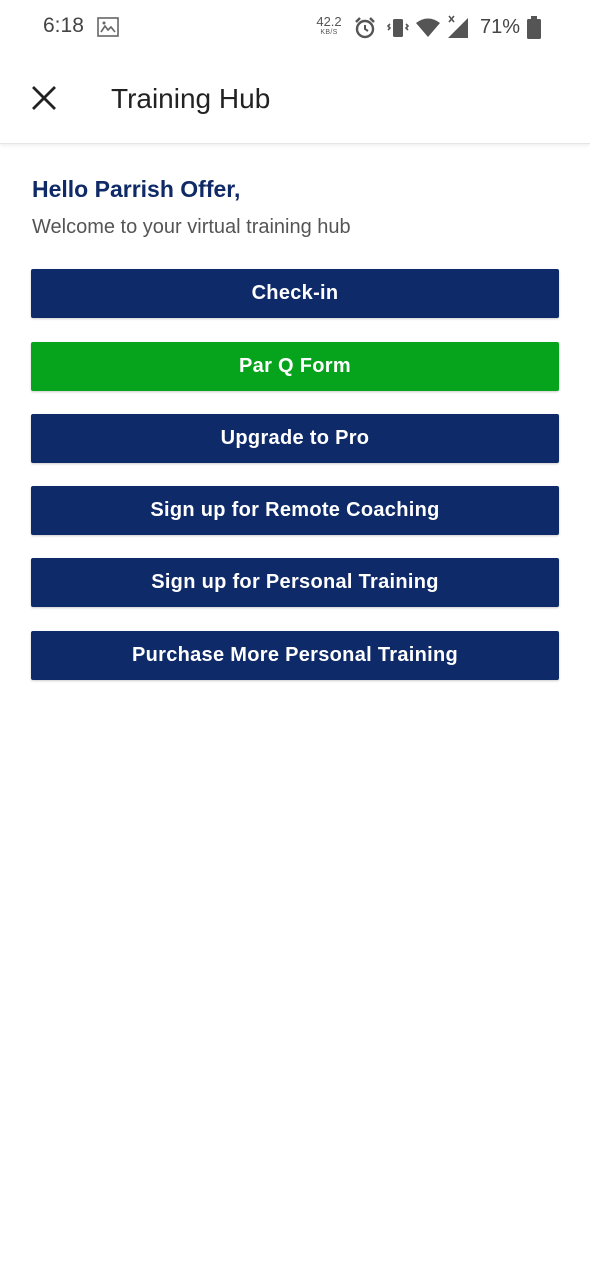 This screenshot has height=1280, width=590. Describe the element at coordinates (191, 98) in the screenshot. I see `page-title: Training Hub` at that location.